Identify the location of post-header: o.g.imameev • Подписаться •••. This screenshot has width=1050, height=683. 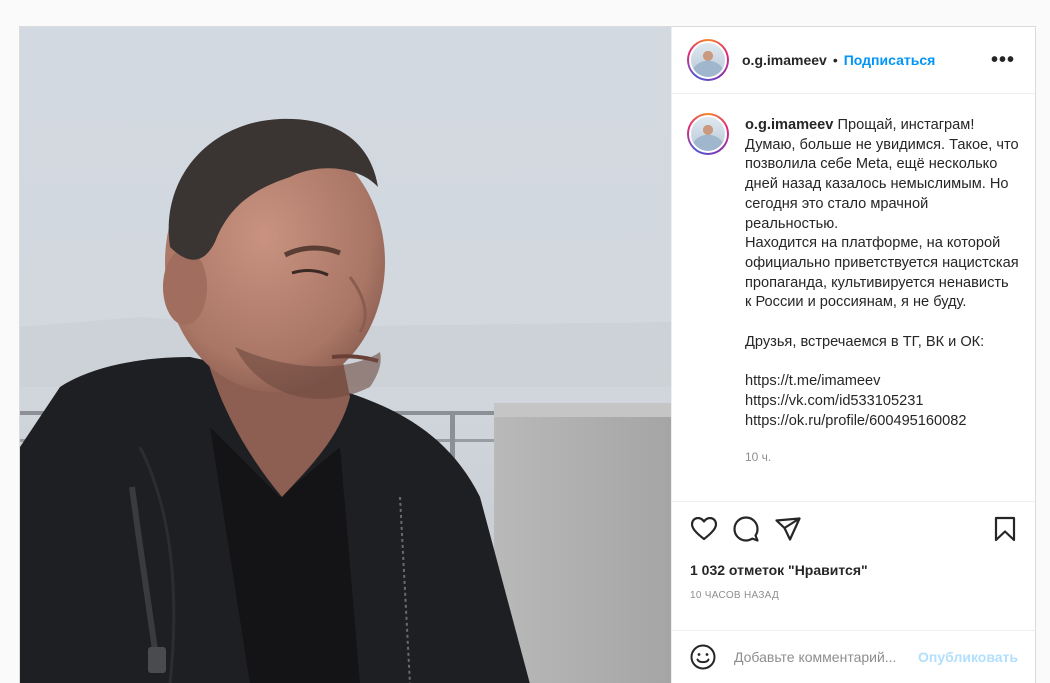
(853, 60).